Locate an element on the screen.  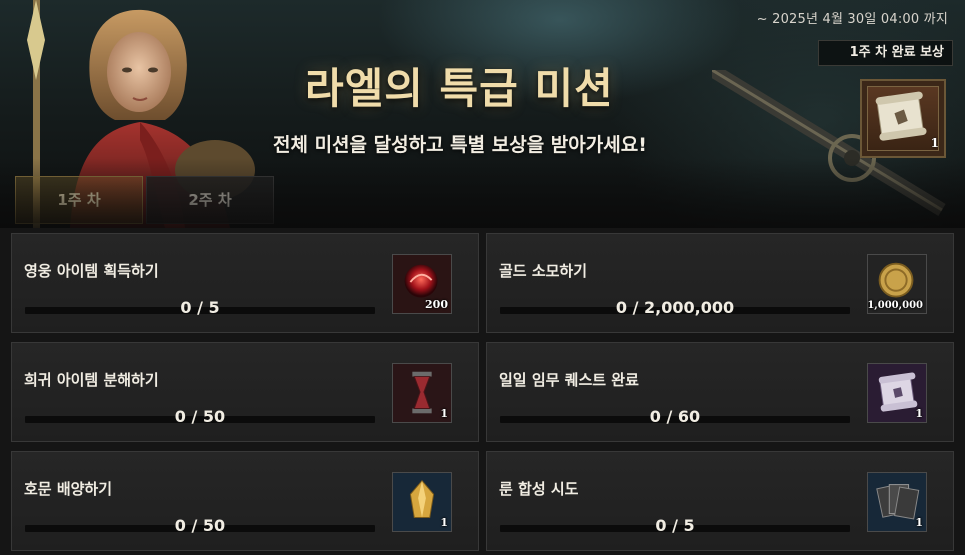
mission-card: 룬 합성 시도 0 / 5 1 is located at coordinates (720, 501).